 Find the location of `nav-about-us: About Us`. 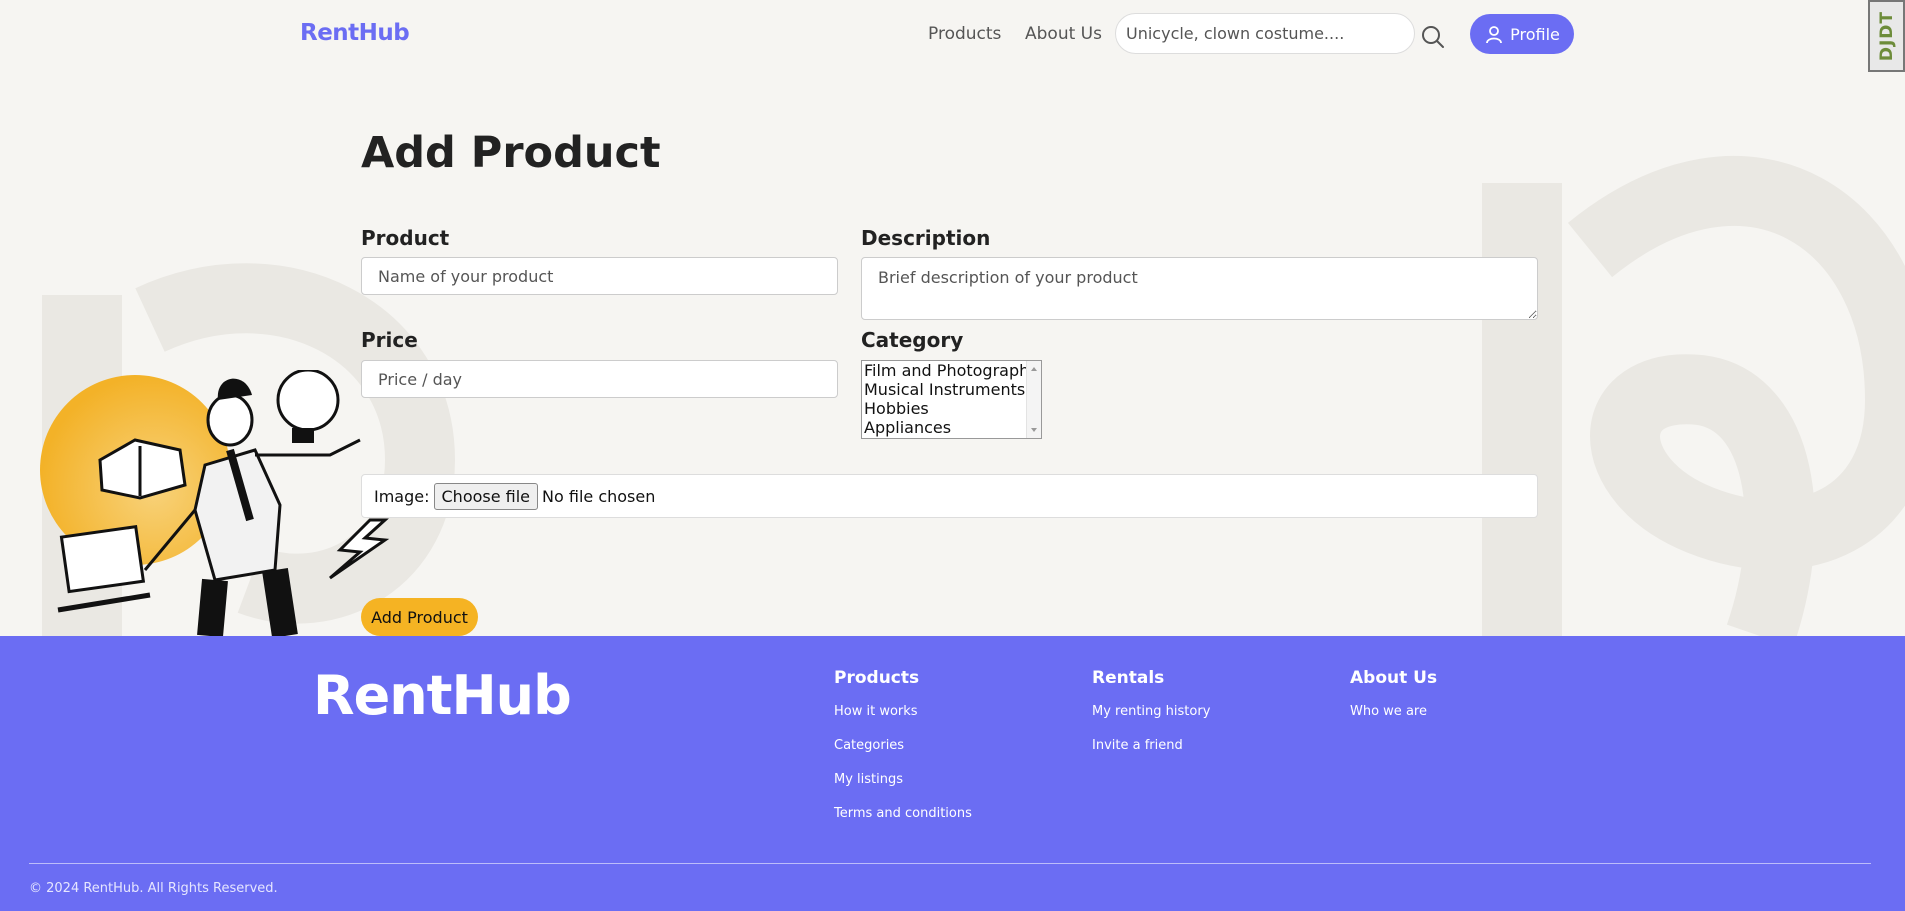

nav-about-us: About Us is located at coordinates (1063, 34).